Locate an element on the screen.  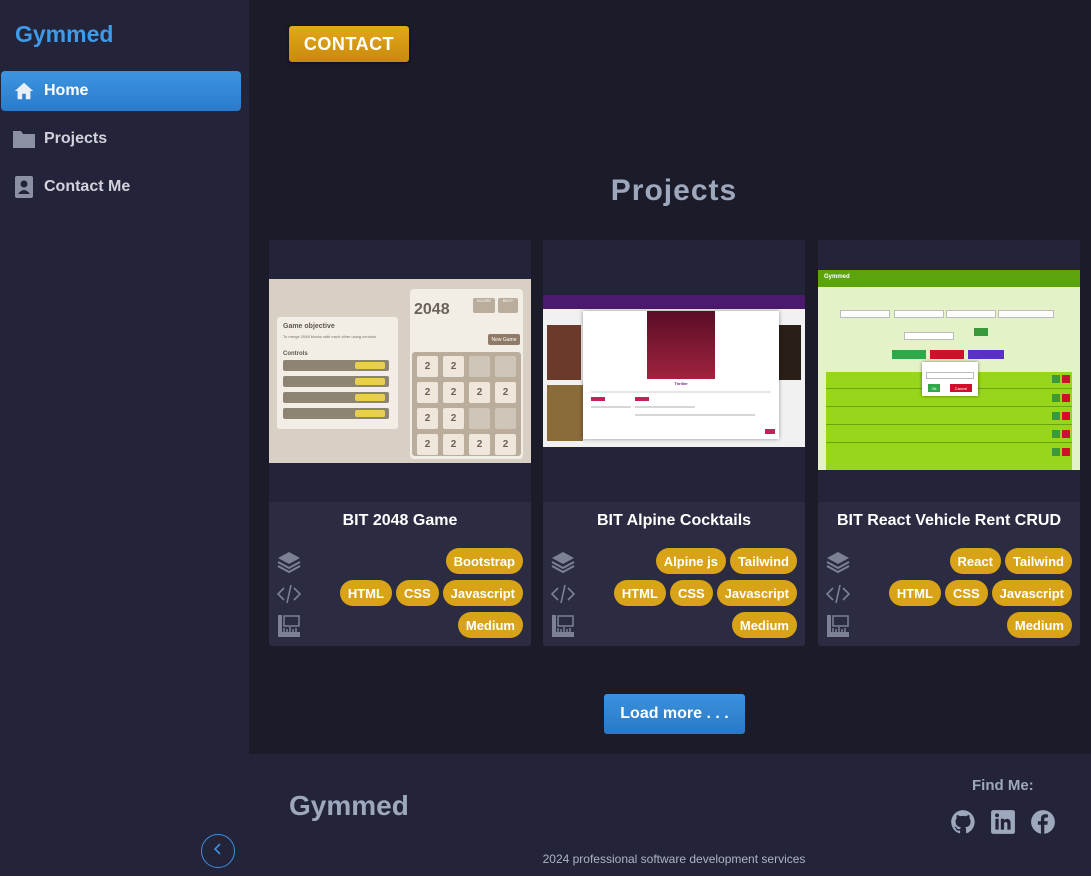
chevron-left-icon is located at coordinates (218, 851).